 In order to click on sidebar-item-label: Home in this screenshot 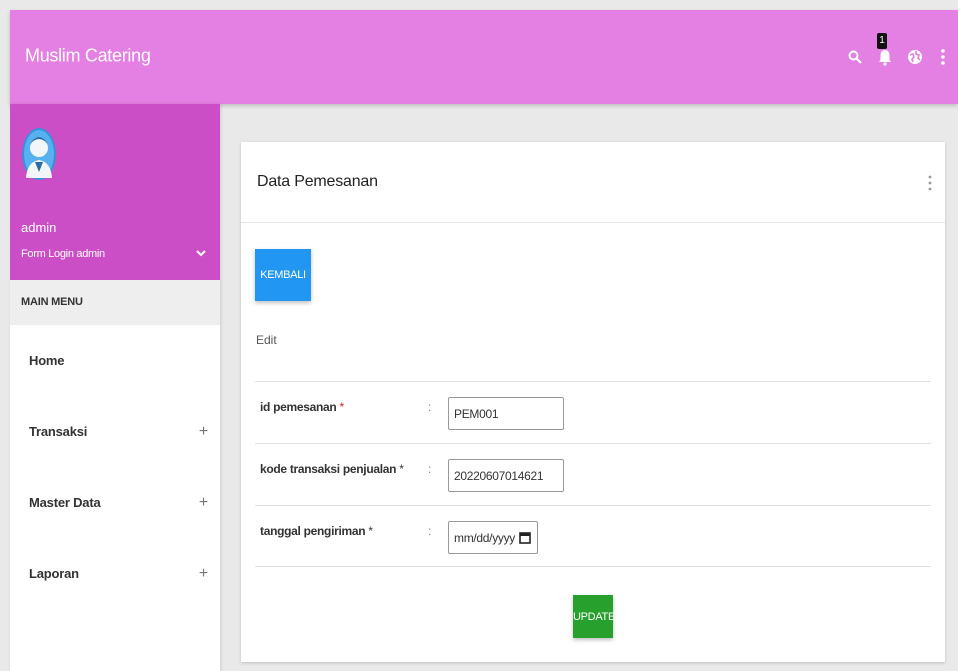, I will do `click(47, 360)`.